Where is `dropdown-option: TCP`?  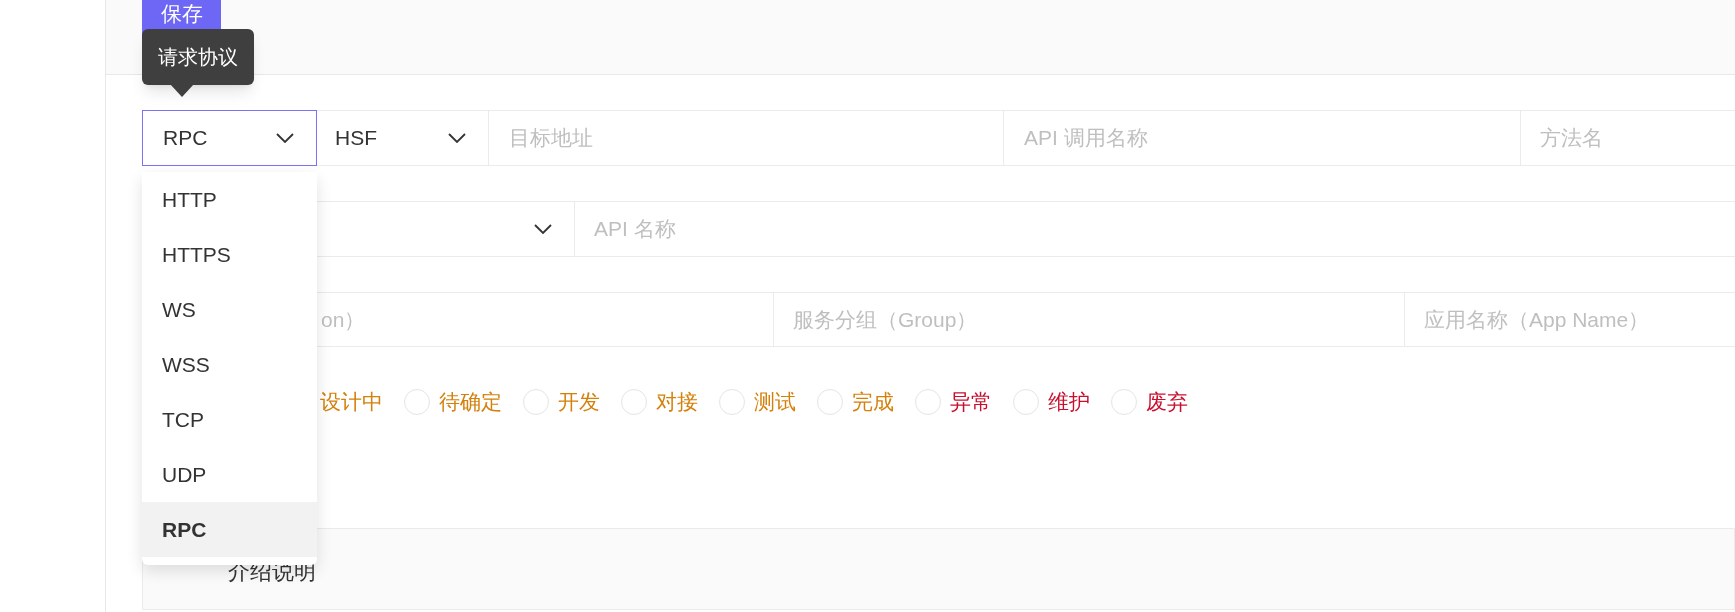 dropdown-option: TCP is located at coordinates (229, 419).